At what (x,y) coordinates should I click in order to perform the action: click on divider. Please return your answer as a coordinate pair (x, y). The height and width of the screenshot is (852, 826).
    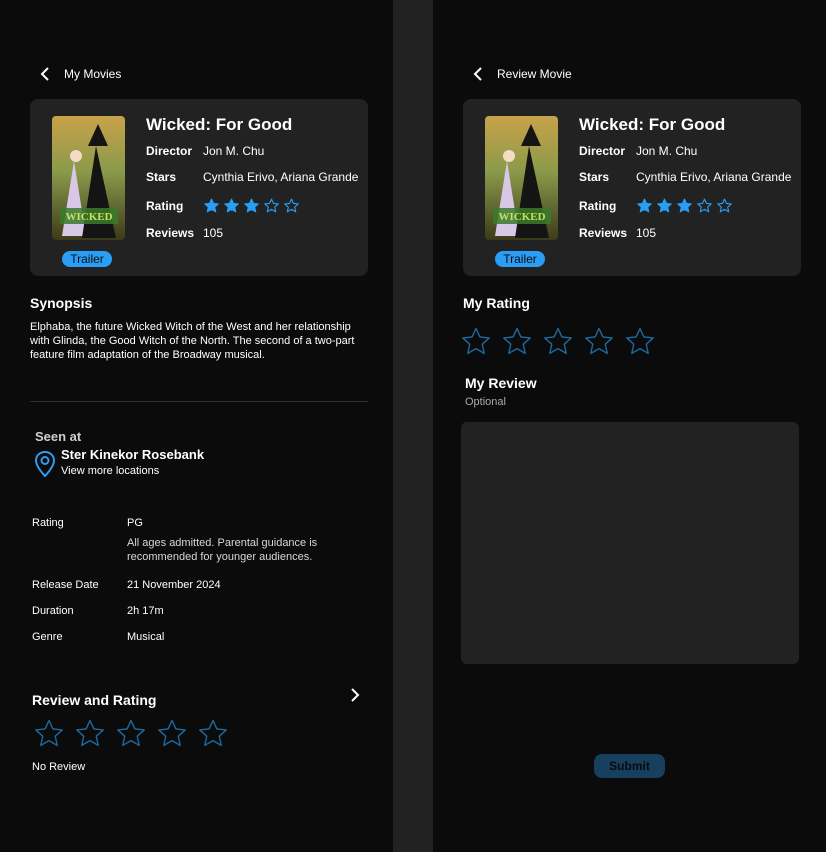
    Looking at the image, I should click on (199, 401).